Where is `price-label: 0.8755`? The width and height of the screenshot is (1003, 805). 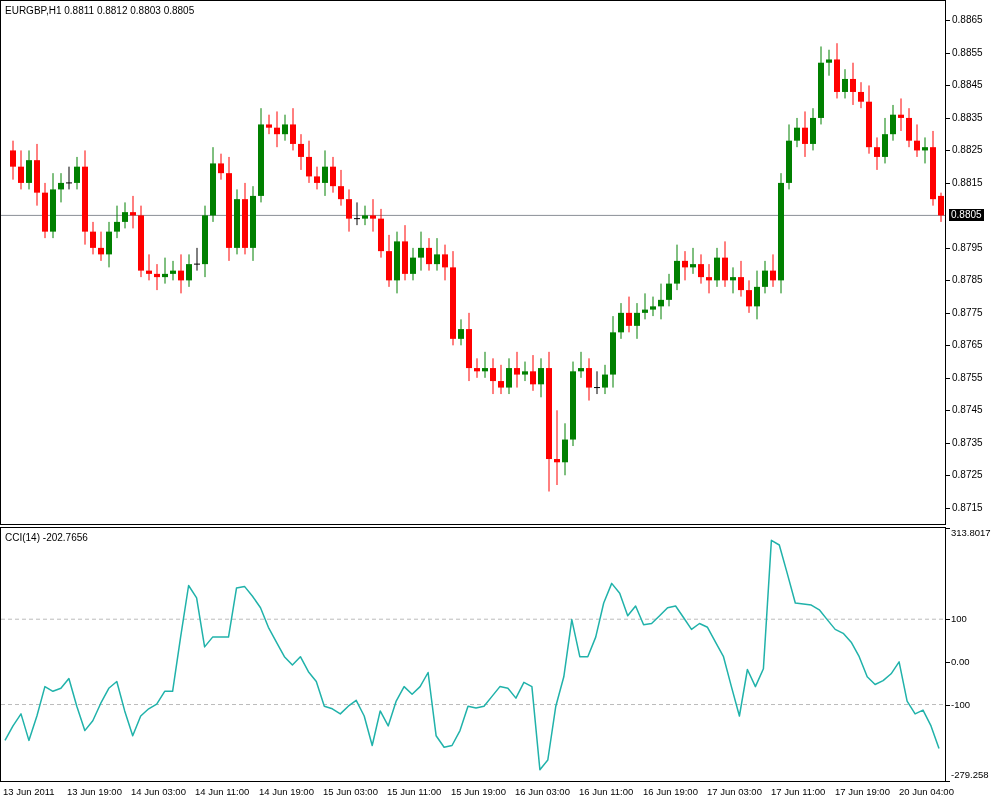 price-label: 0.8755 is located at coordinates (967, 377).